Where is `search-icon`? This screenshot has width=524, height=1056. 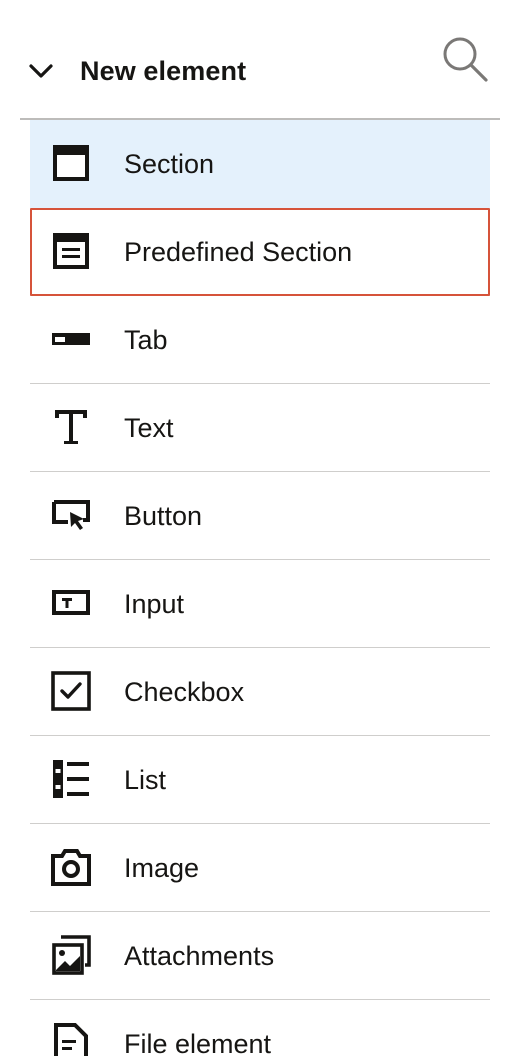 search-icon is located at coordinates (465, 59).